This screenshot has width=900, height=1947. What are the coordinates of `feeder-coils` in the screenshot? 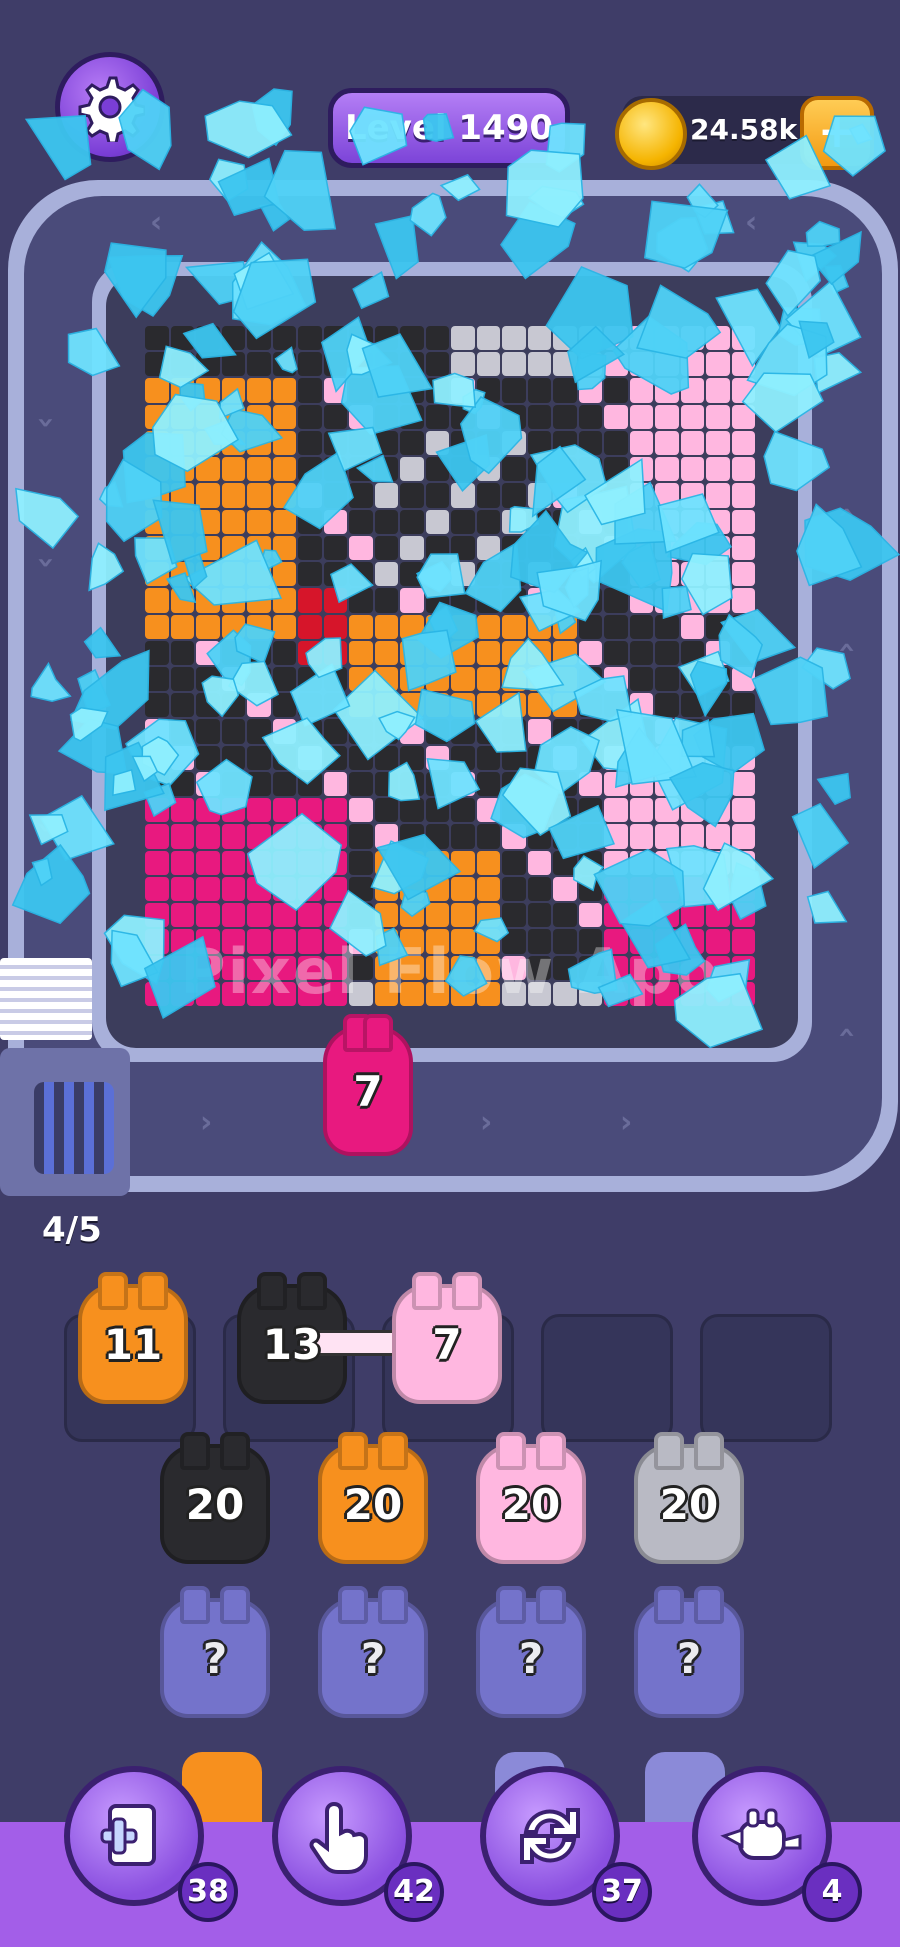 It's located at (74, 1128).